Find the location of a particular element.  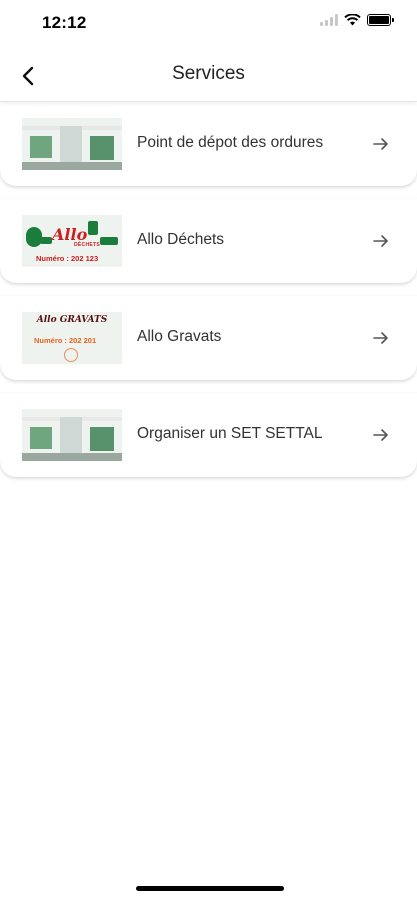

service-item-set-settal: Organiser un SET SETTAL is located at coordinates (208, 435).